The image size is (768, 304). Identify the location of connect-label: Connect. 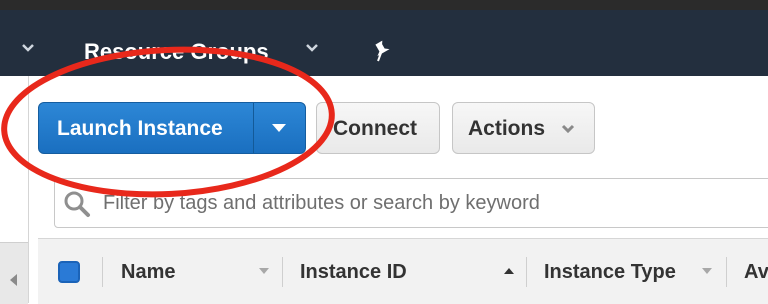
(375, 128).